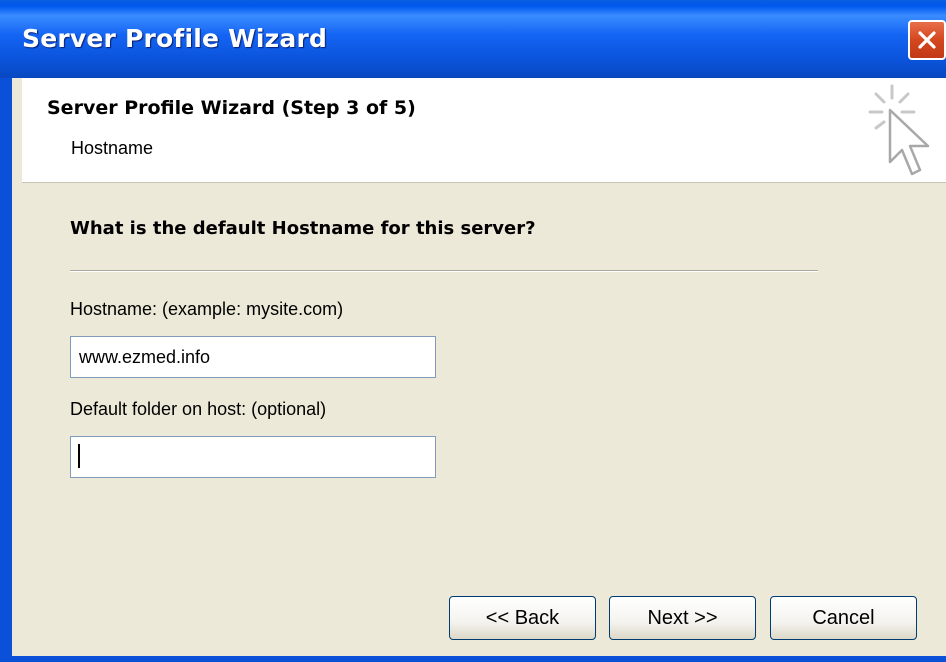 This screenshot has width=946, height=662. I want to click on hostname-label: Hostname: (example: mysite.com), so click(207, 309).